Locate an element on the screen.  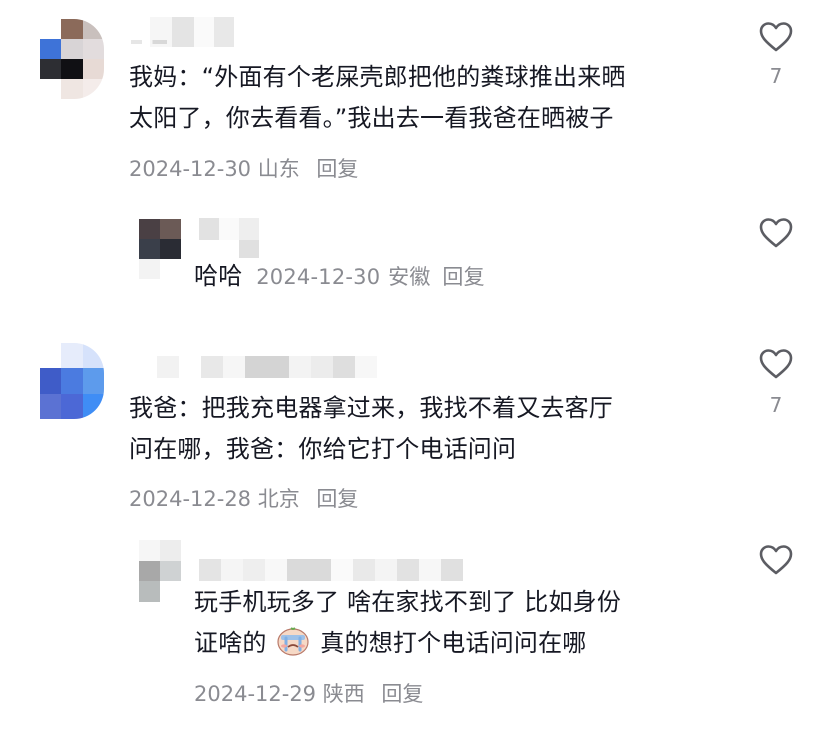
comment-meta: 2024-12-29 陕西 回复 is located at coordinates (308, 693).